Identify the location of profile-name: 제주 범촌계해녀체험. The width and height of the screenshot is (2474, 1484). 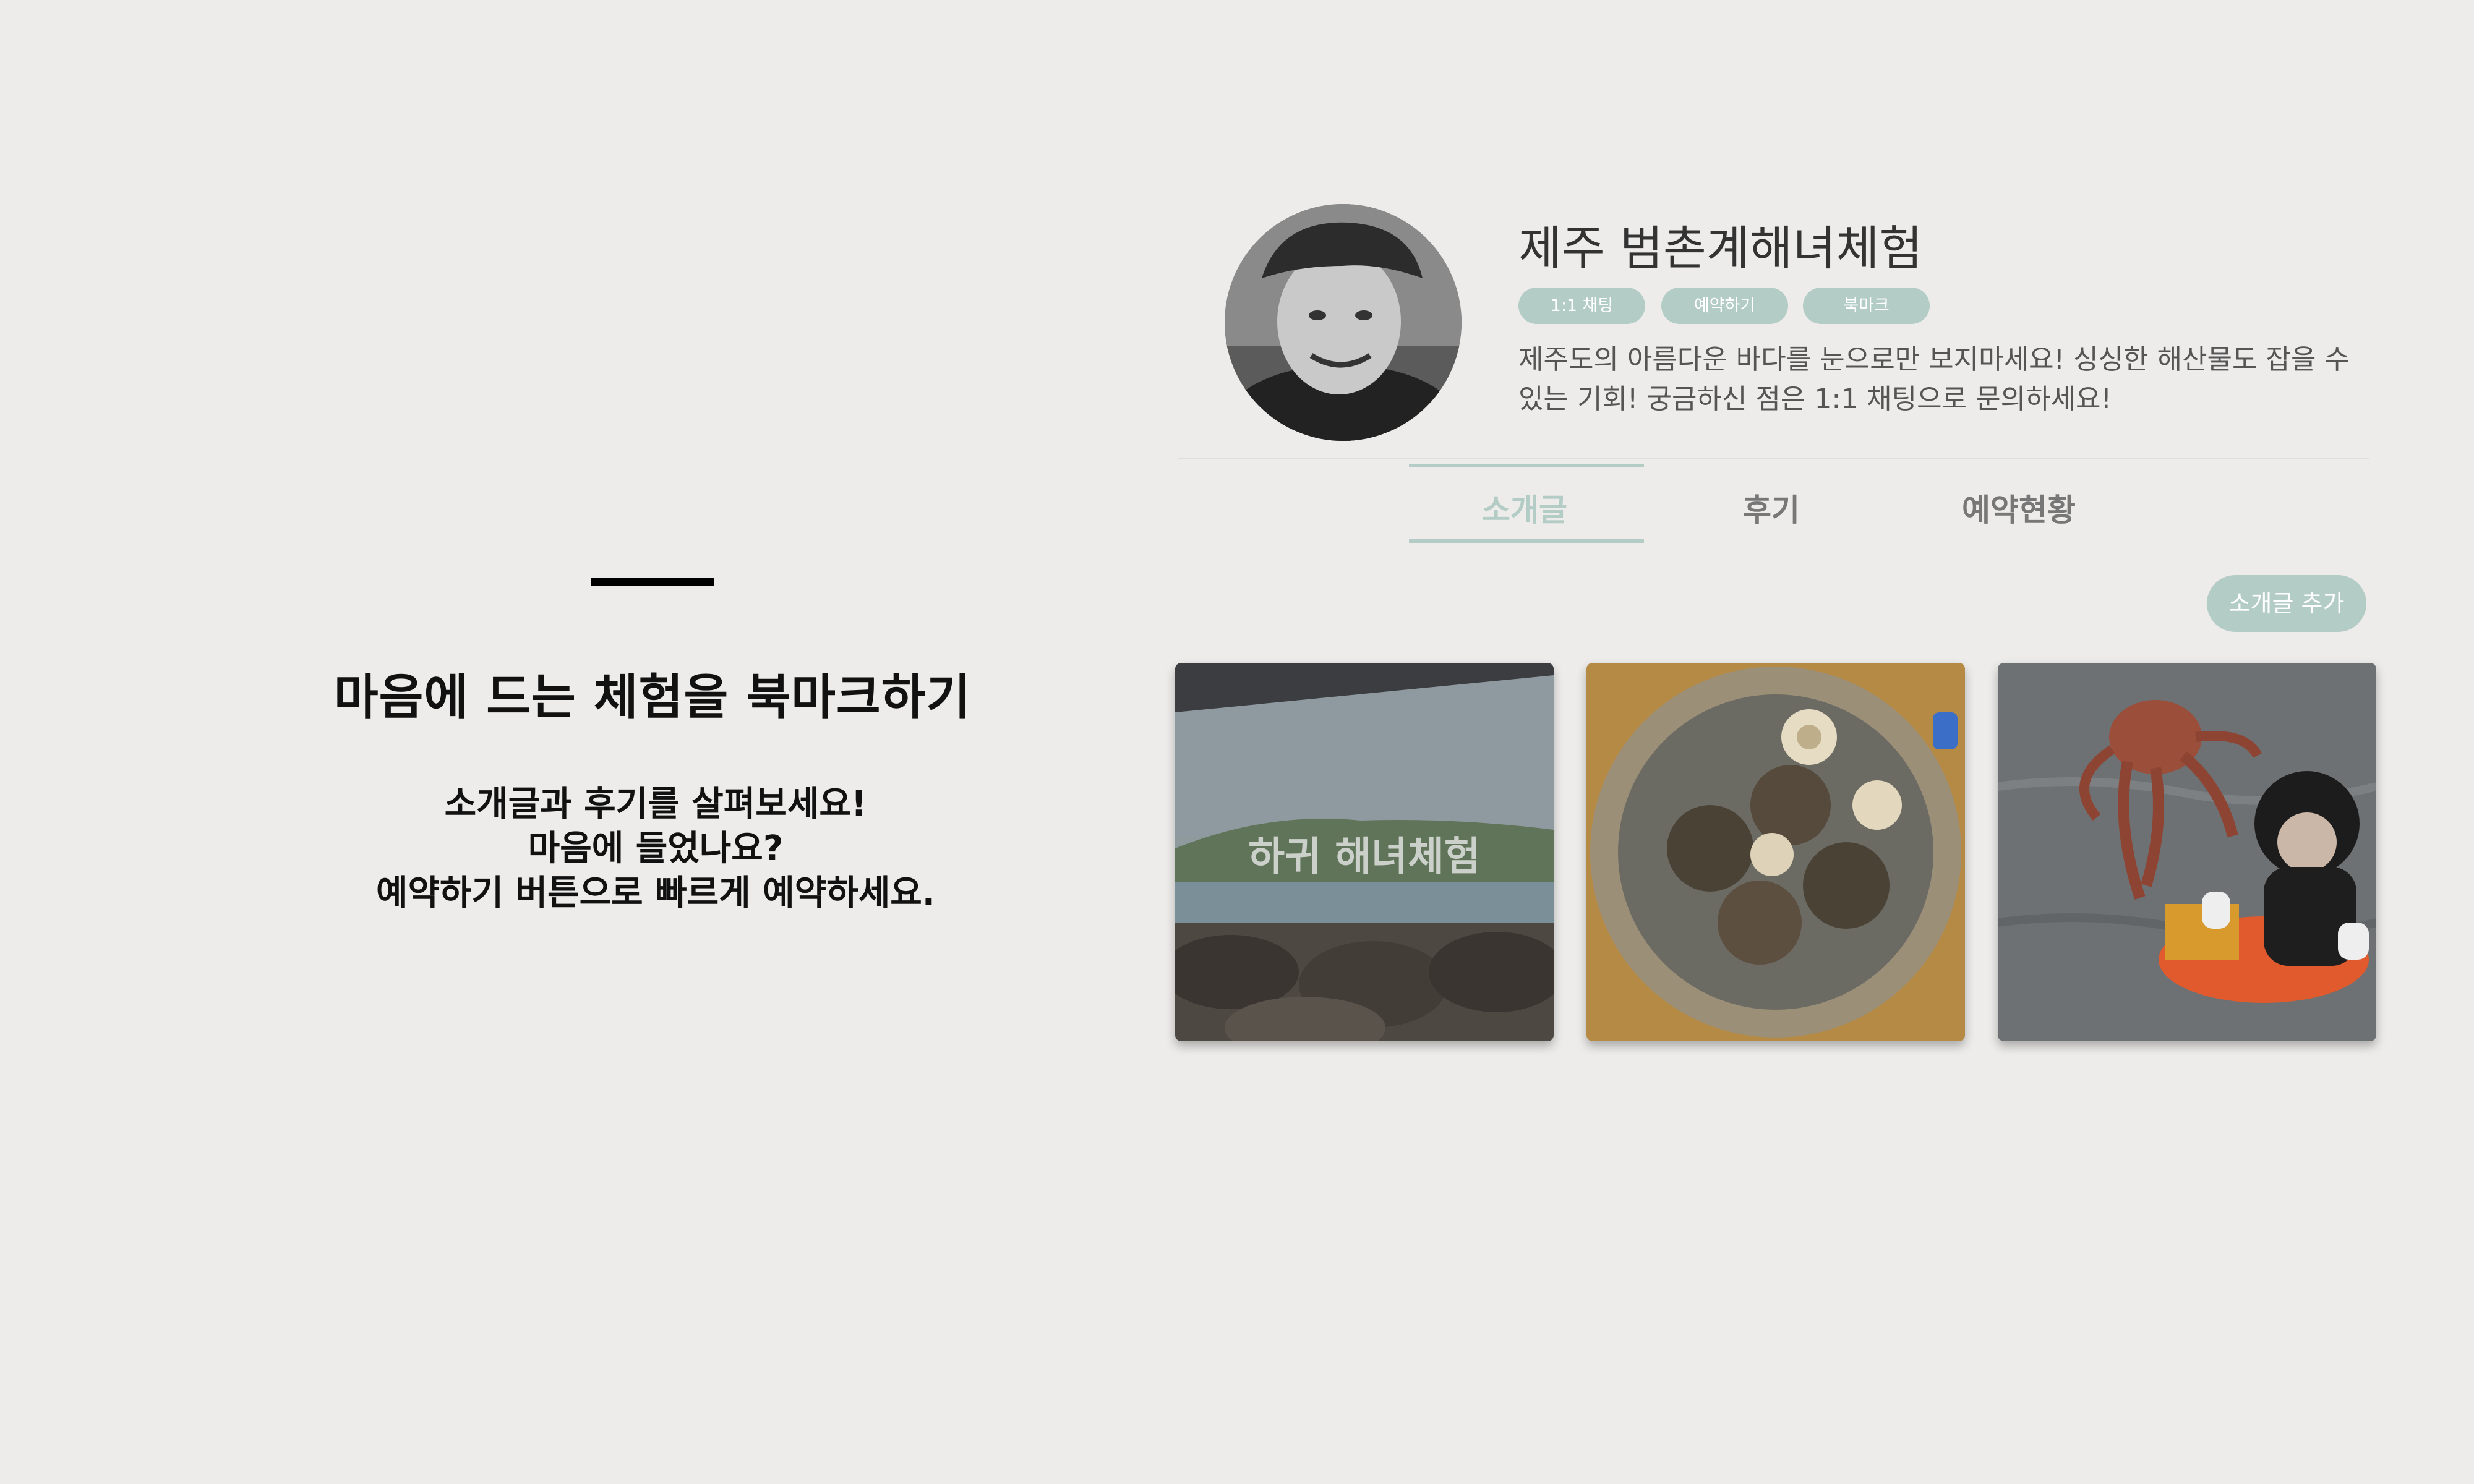
(1720, 248).